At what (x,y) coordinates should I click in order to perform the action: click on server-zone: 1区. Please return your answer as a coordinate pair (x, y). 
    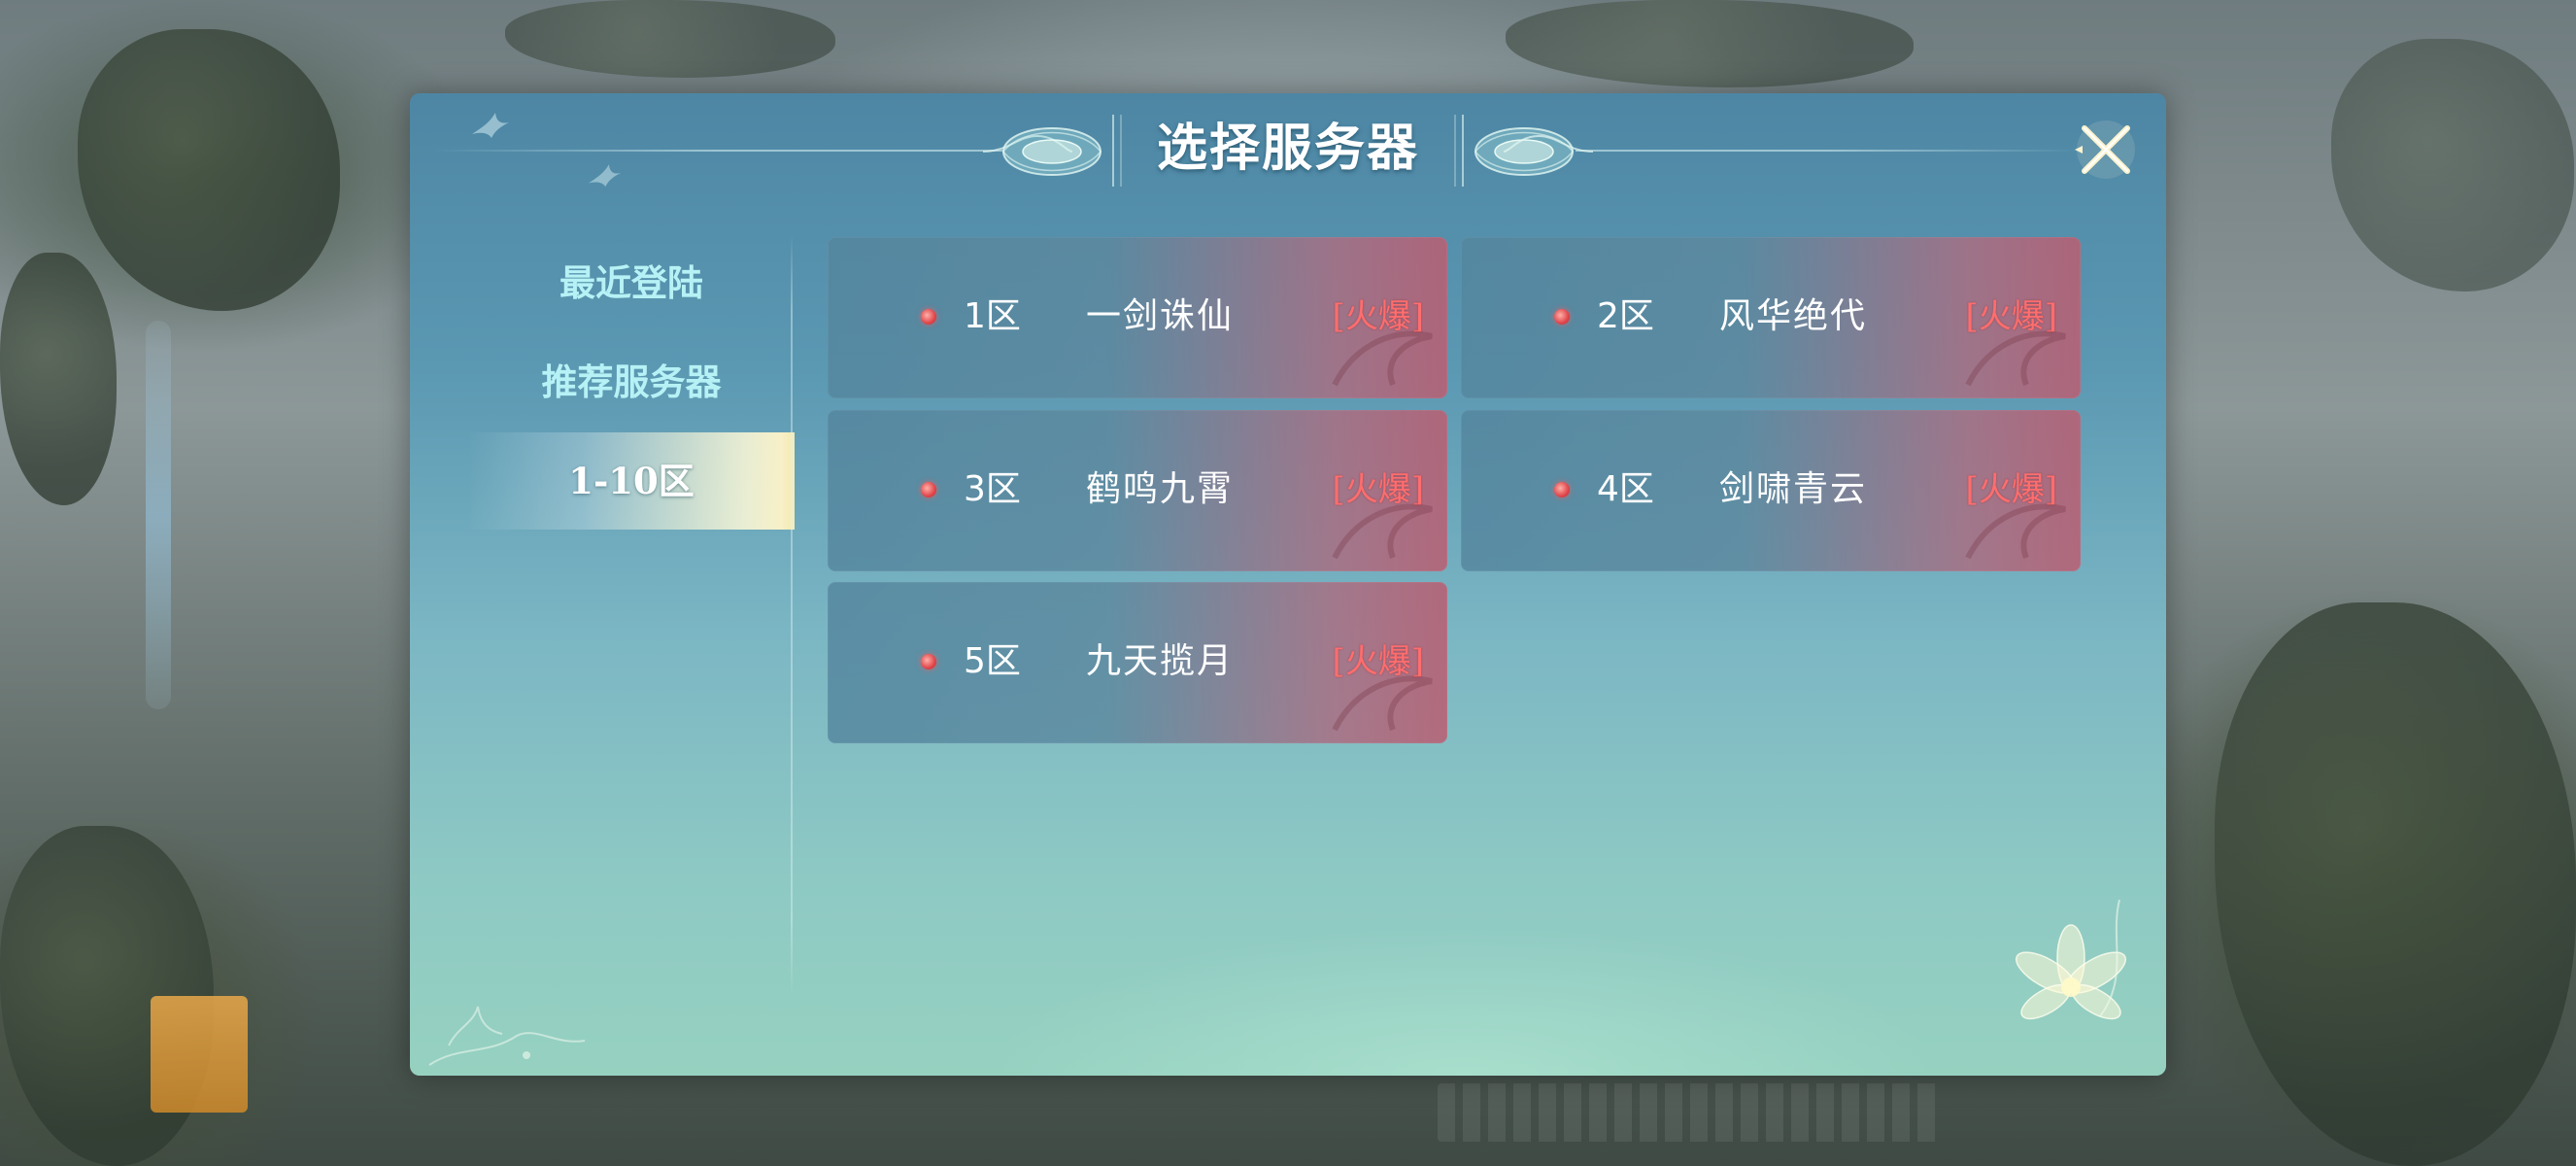
    Looking at the image, I should click on (992, 316).